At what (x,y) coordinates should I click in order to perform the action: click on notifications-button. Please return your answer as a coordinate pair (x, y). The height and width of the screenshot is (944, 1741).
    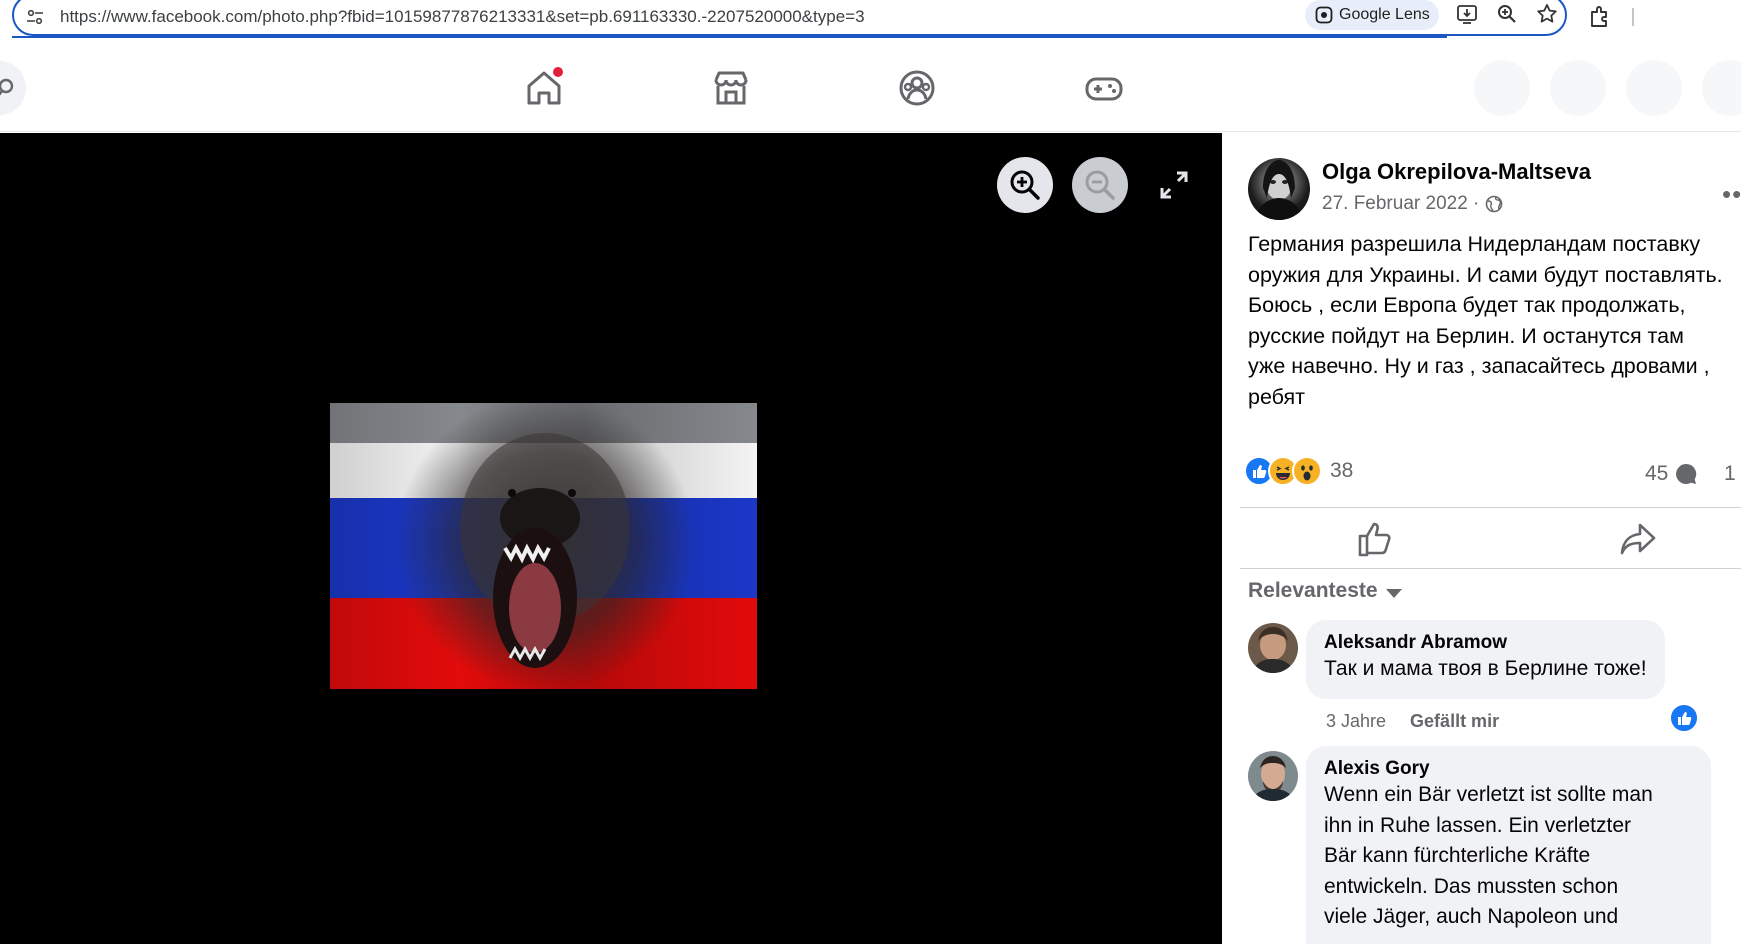
    Looking at the image, I should click on (1654, 88).